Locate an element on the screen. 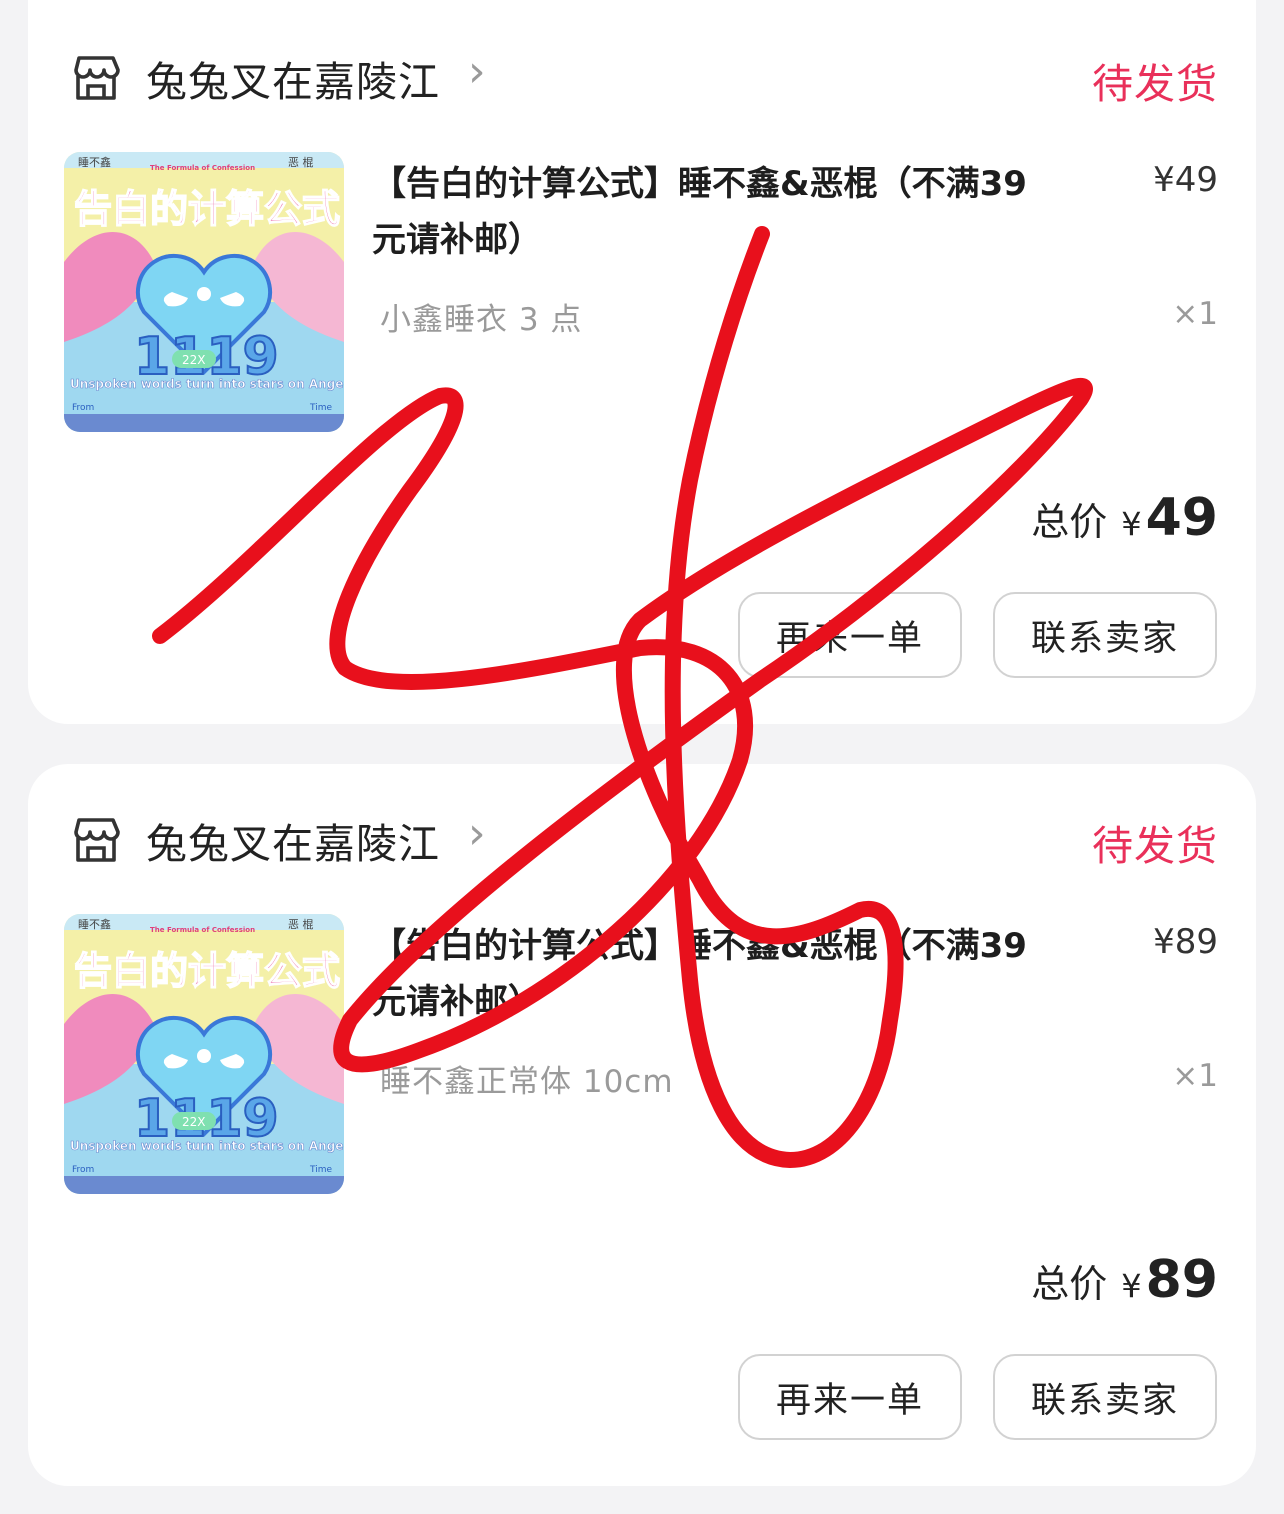 Image resolution: width=1284 pixels, height=1514 pixels. total-amount: 49 is located at coordinates (1181, 518).